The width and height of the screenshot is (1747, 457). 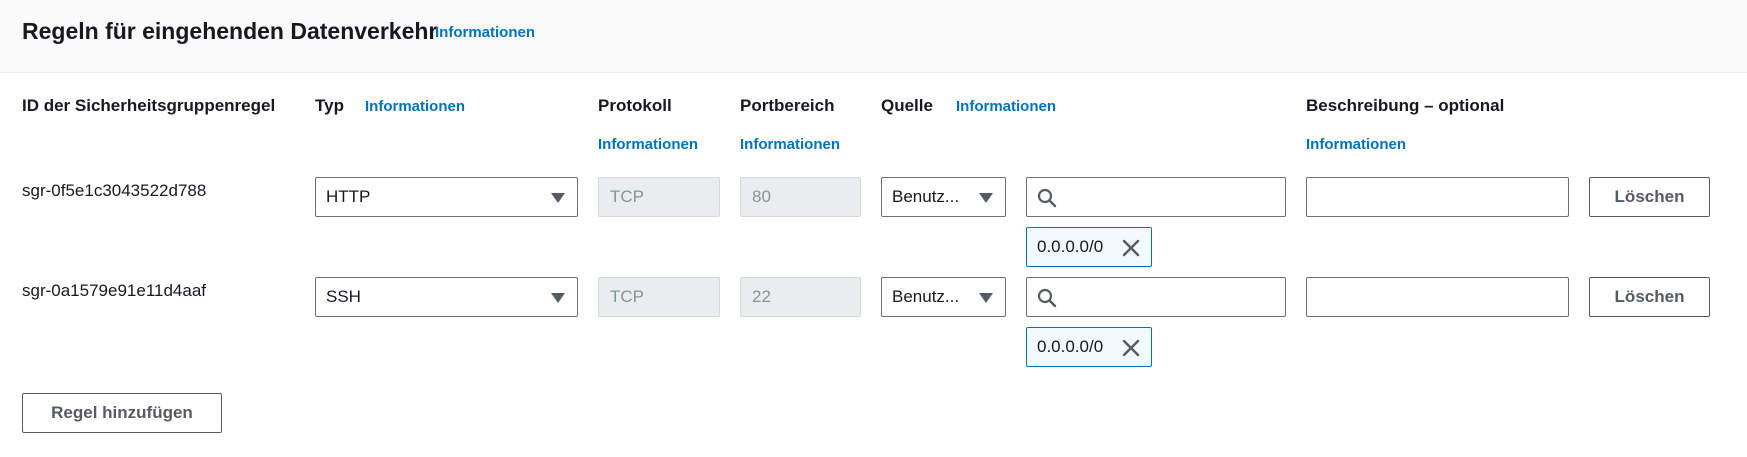 What do you see at coordinates (907, 105) in the screenshot?
I see `column-header-source: Quelle` at bounding box center [907, 105].